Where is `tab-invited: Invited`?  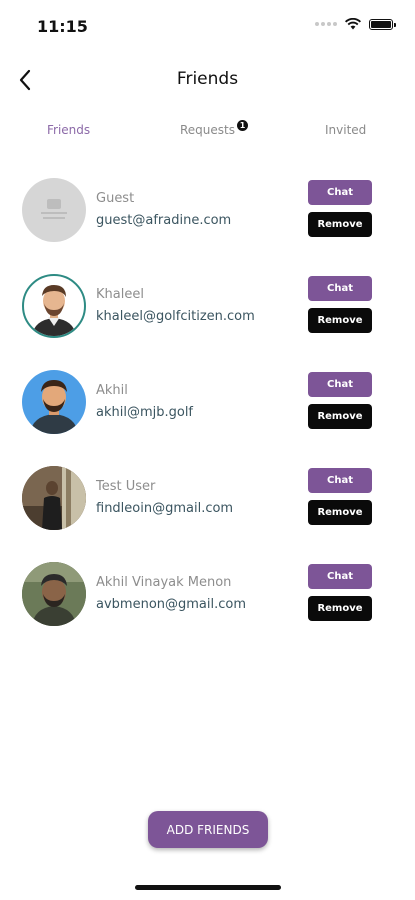 tab-invited: Invited is located at coordinates (345, 130).